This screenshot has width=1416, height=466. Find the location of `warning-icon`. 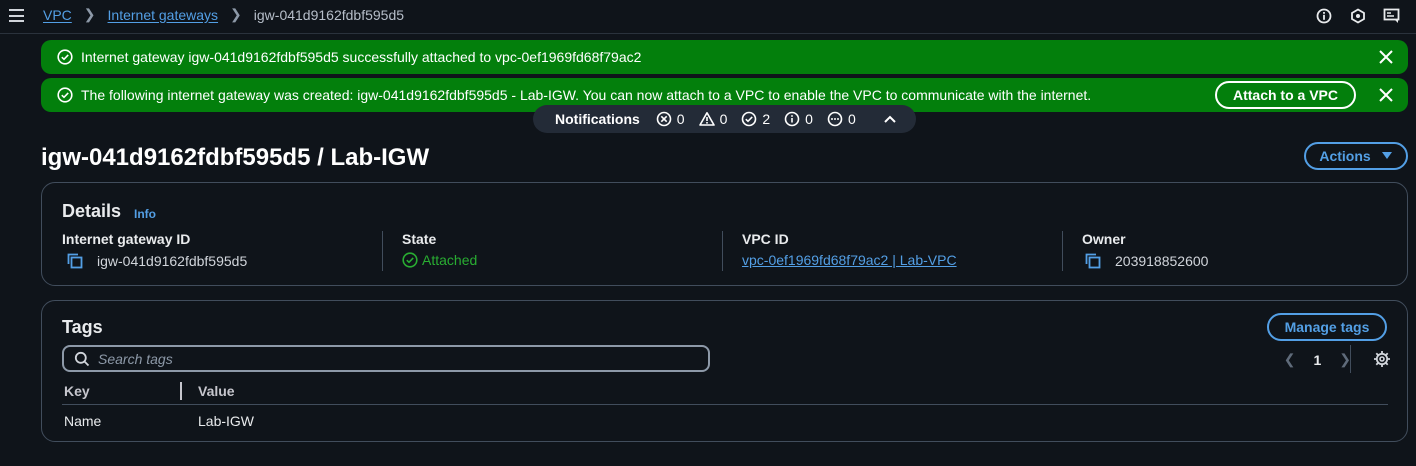

warning-icon is located at coordinates (706, 119).